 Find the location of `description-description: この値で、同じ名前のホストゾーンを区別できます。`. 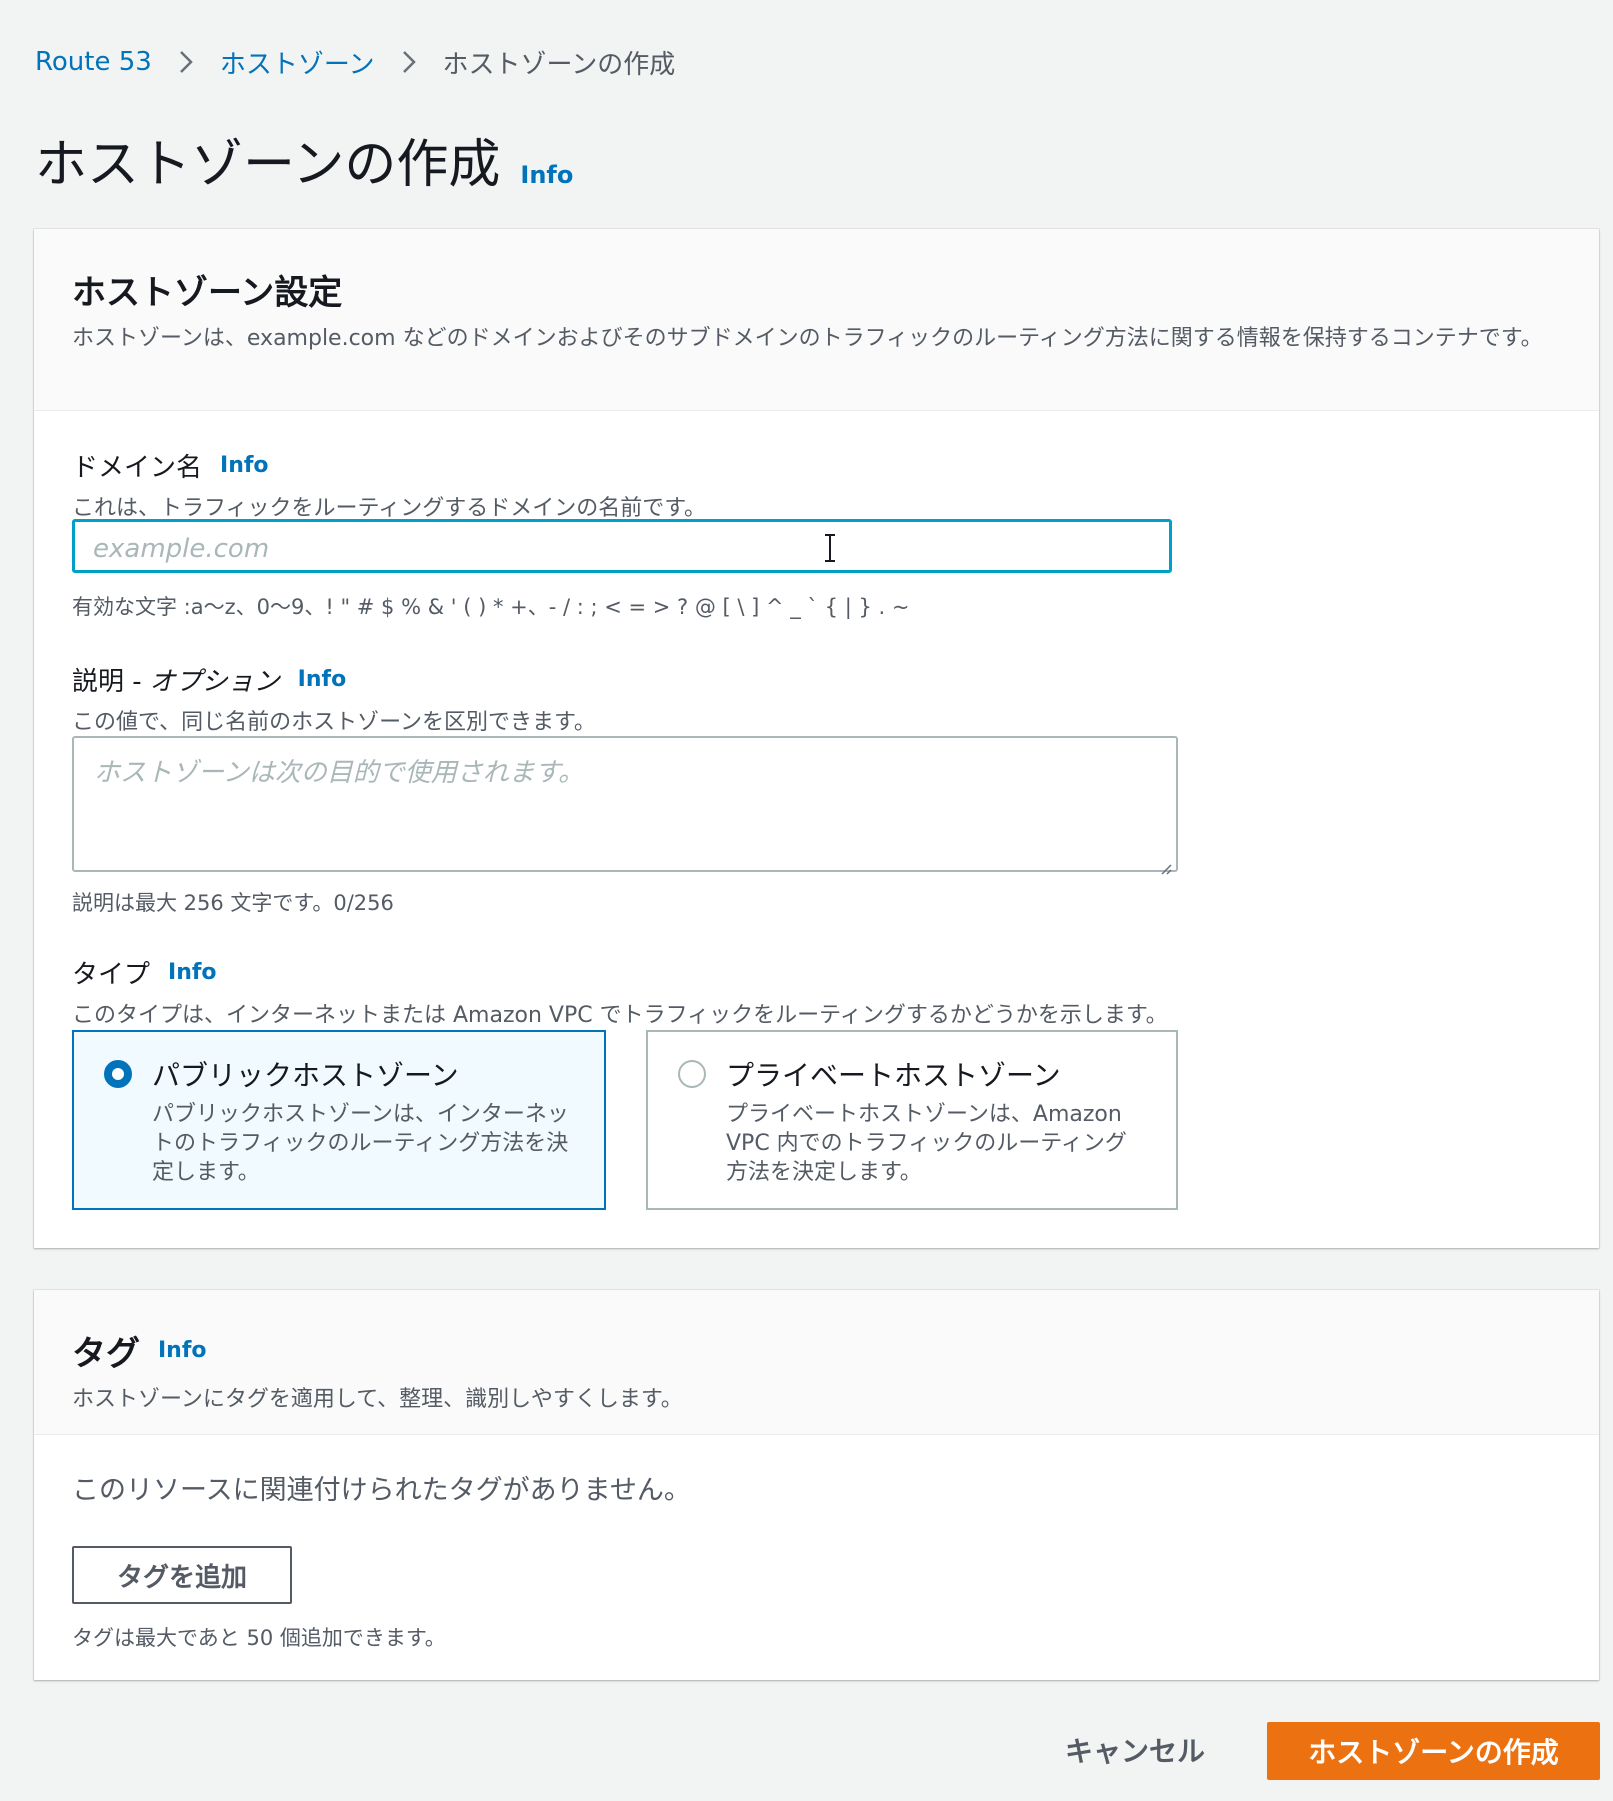

description-description: この値で、同じ名前のホストゾーンを区別できます。 is located at coordinates (334, 722).